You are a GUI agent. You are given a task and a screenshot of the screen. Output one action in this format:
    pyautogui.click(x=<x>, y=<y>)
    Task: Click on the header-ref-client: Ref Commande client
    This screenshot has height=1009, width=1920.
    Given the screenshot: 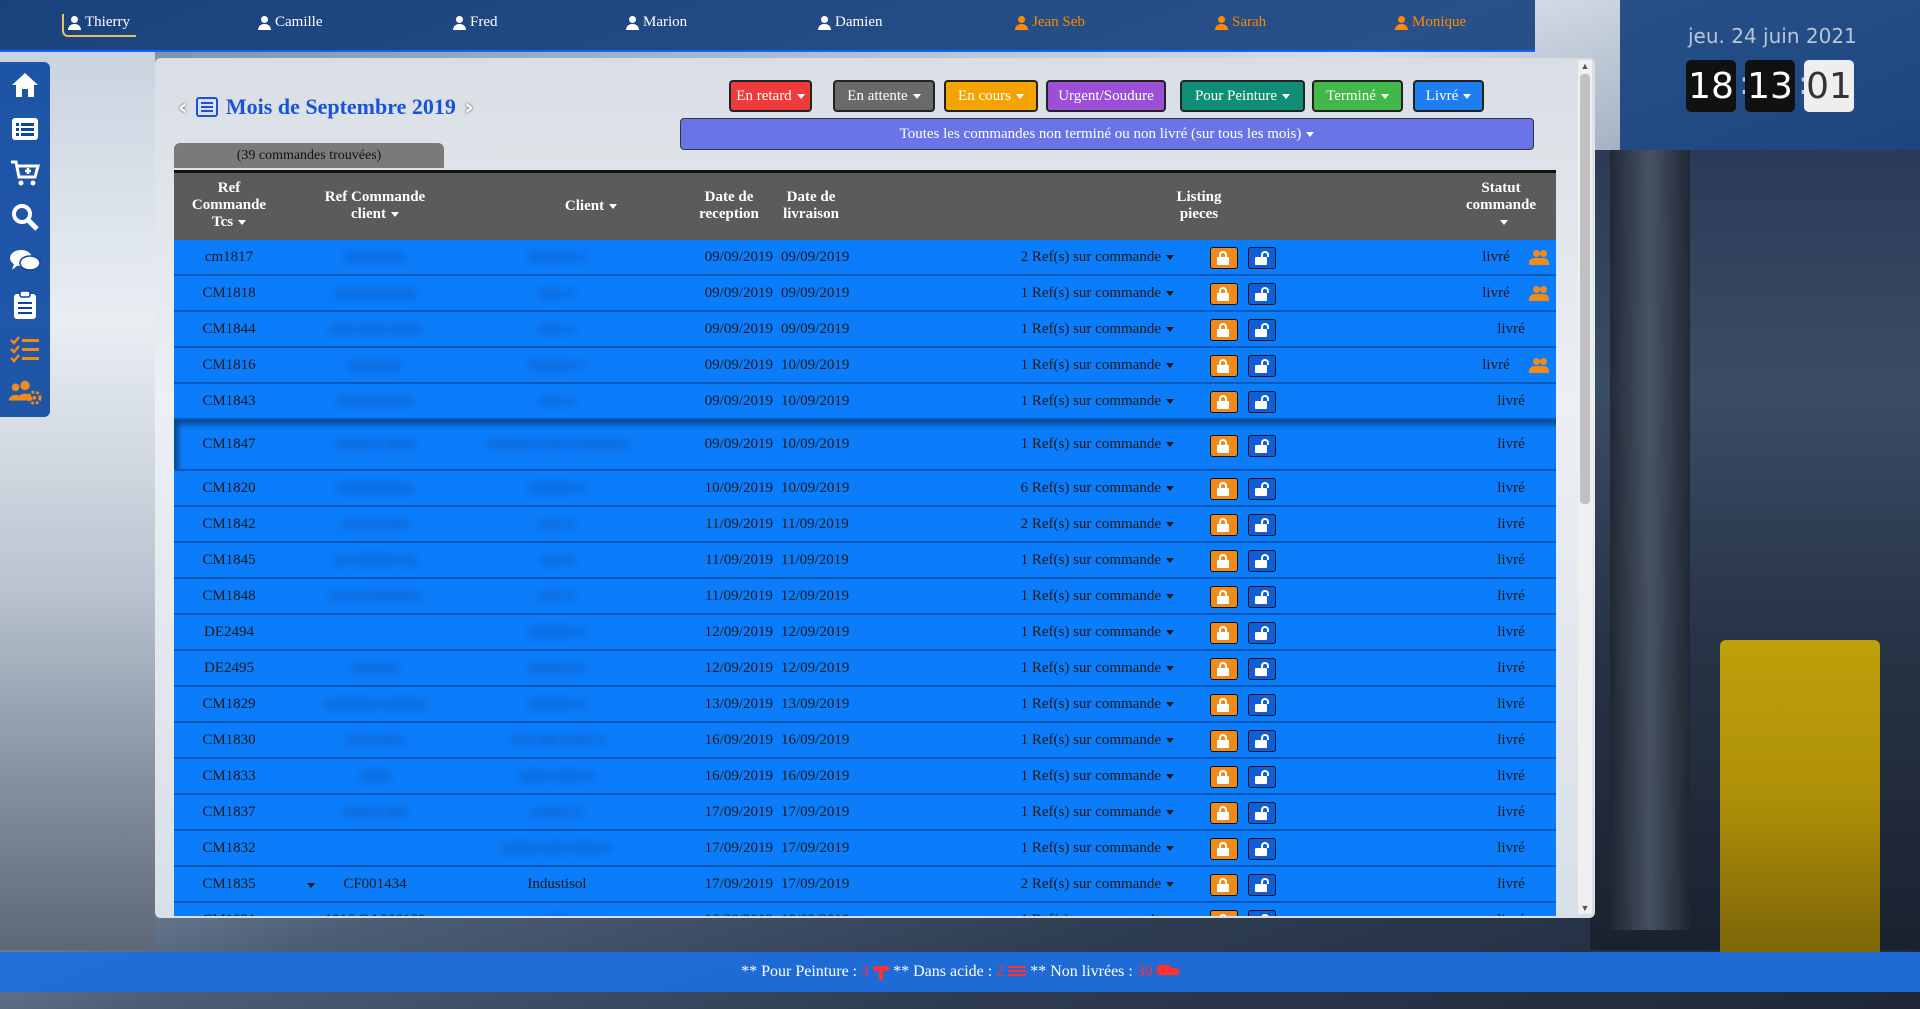 What is the action you would take?
    pyautogui.click(x=375, y=206)
    